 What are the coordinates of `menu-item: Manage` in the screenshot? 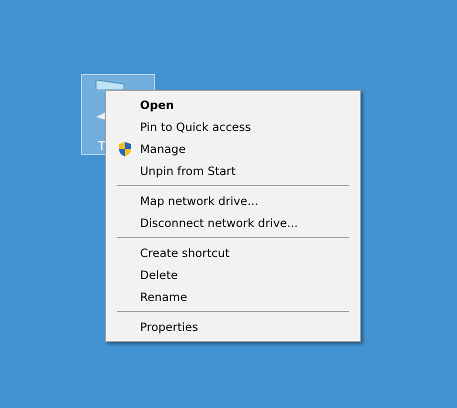 It's located at (233, 149).